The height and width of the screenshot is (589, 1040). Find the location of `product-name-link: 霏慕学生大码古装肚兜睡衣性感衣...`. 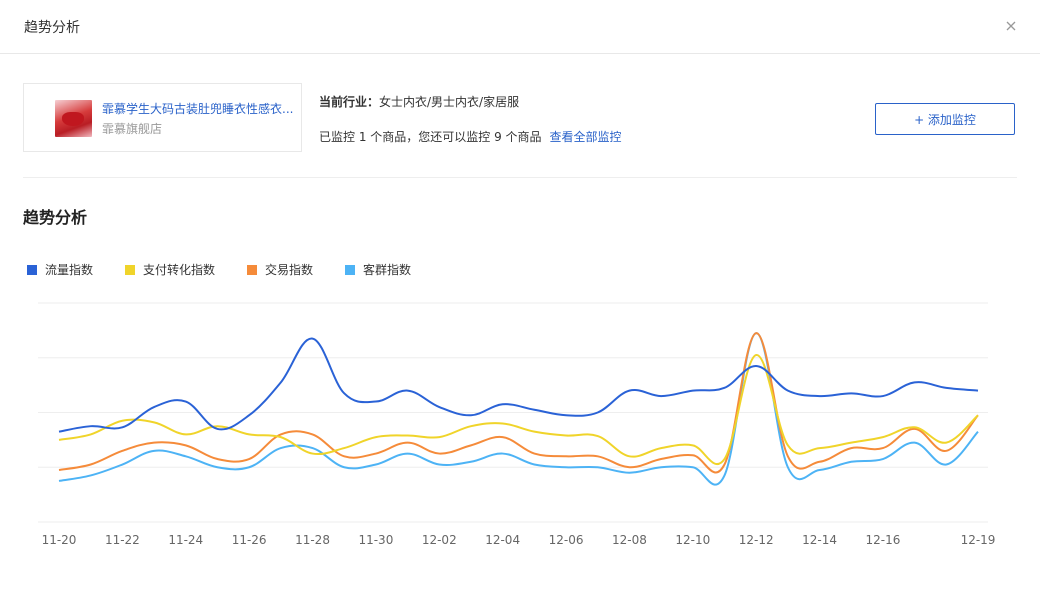

product-name-link: 霏慕学生大码古装肚兜睡衣性感衣... is located at coordinates (200, 108).